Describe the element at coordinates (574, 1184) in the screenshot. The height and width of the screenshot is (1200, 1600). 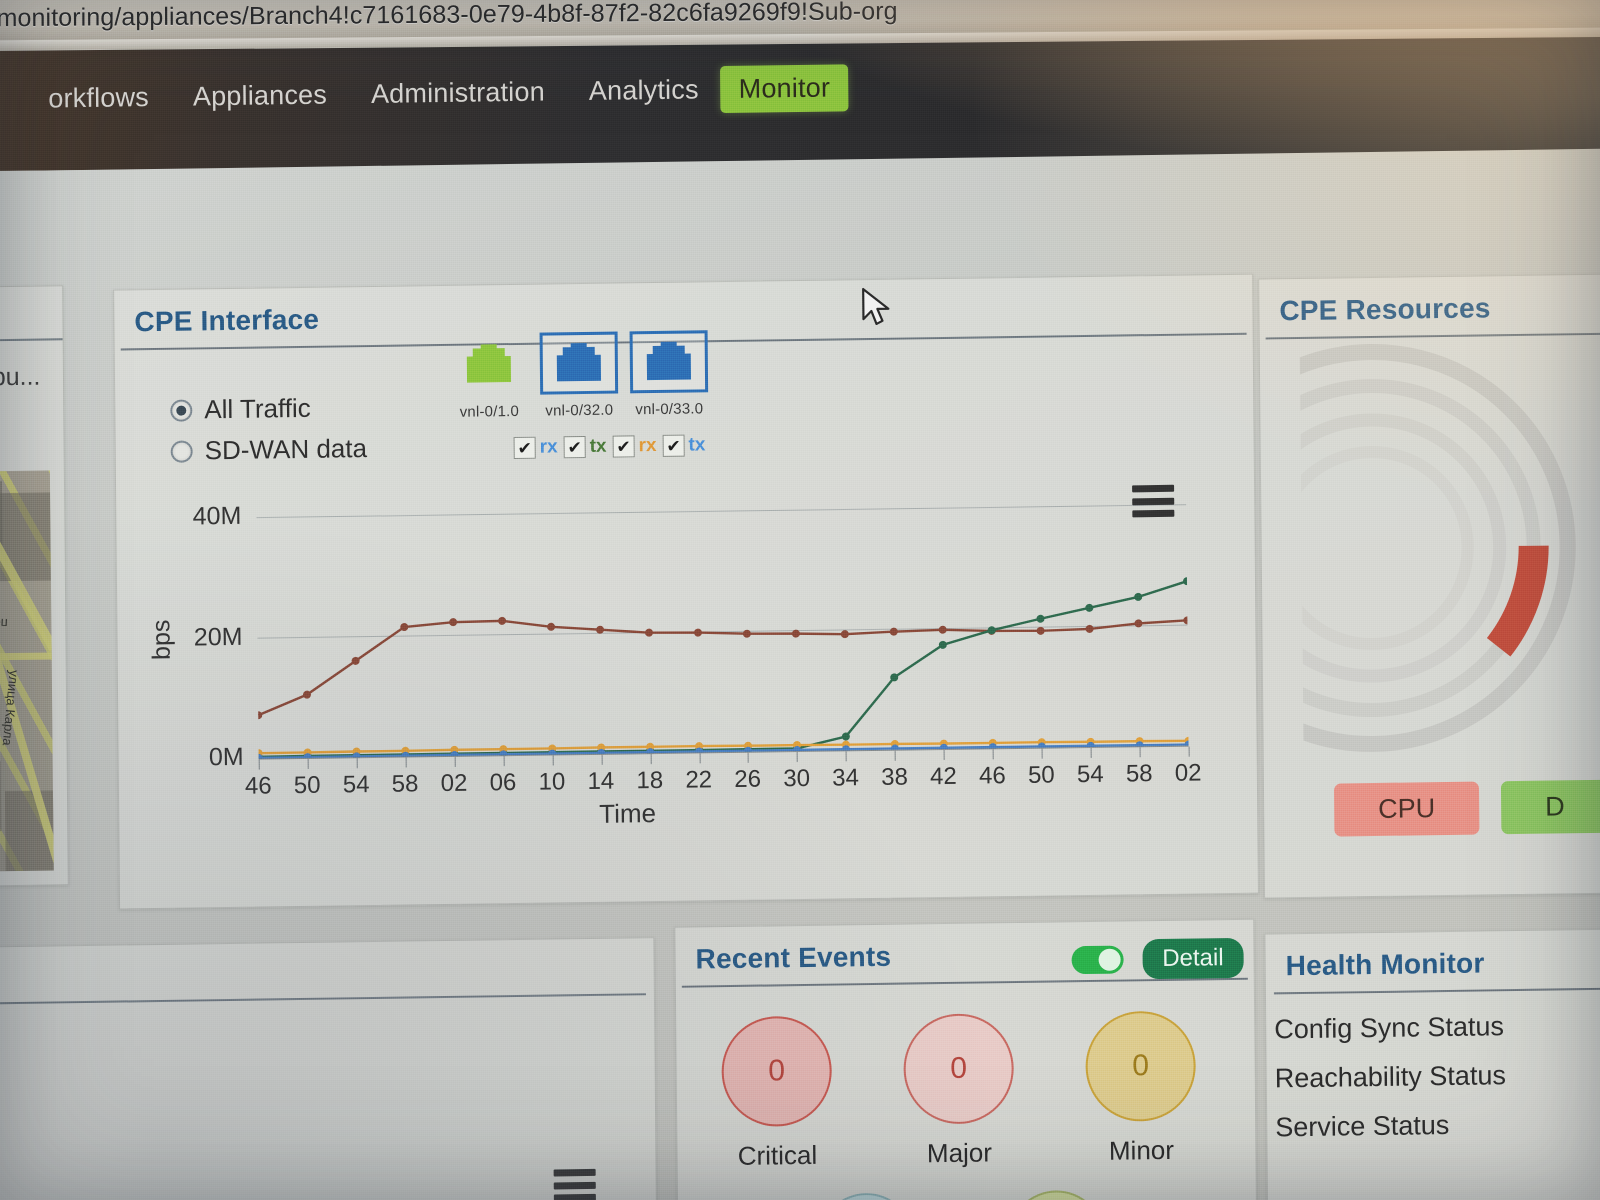
I see `bottom-left-menu-hamburger-icon` at that location.